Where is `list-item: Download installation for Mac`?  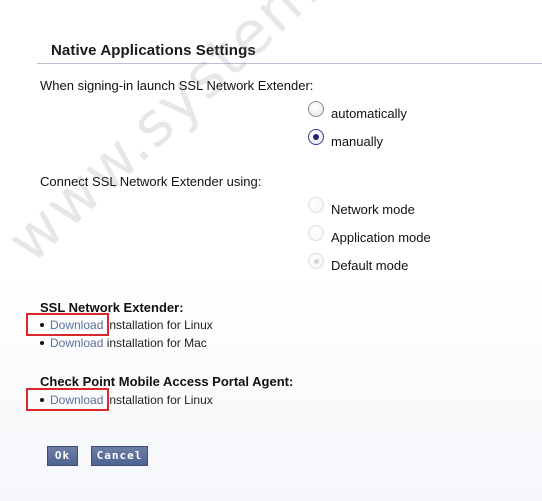
list-item: Download installation for Mac is located at coordinates (123, 343).